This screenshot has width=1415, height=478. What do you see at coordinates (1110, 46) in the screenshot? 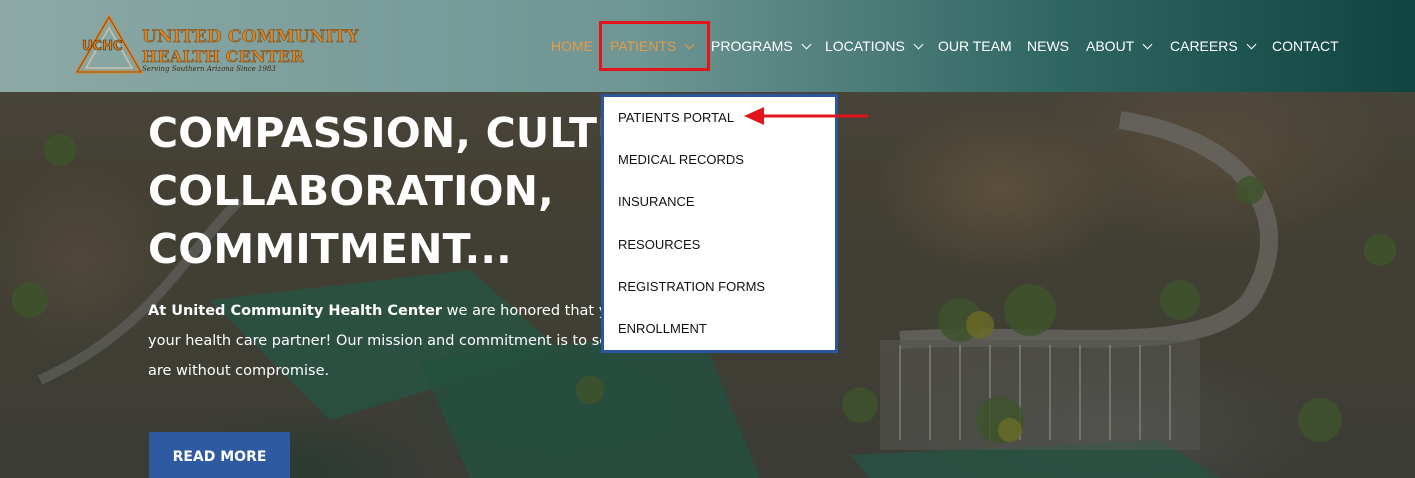
I see `nav-about-label: ABOUT` at bounding box center [1110, 46].